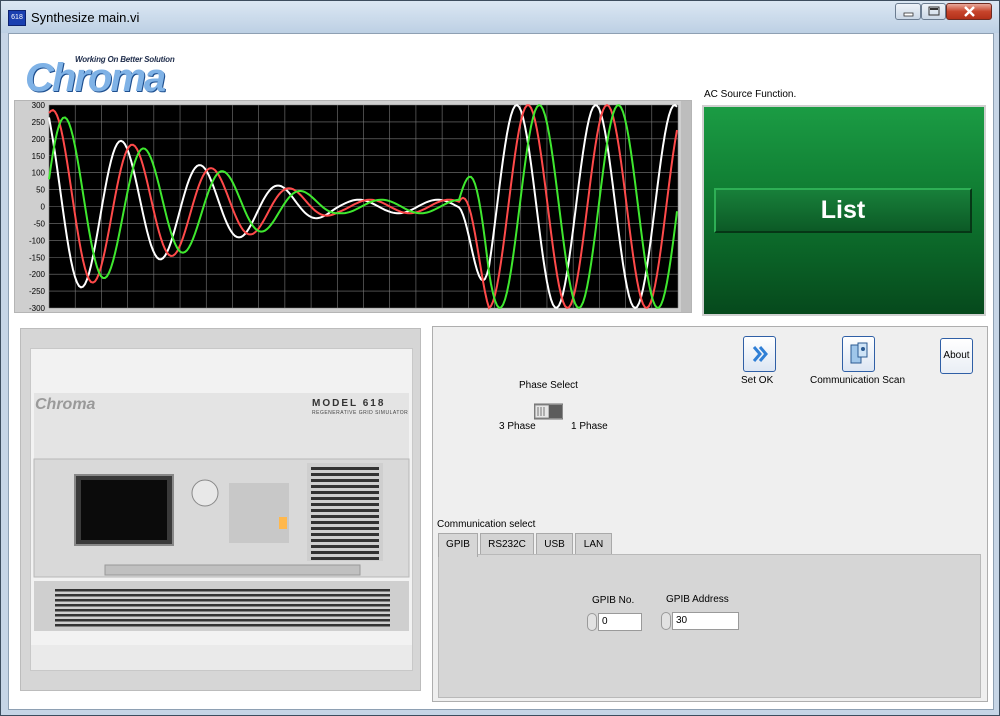 Image resolution: width=1000 pixels, height=716 pixels. Describe the element at coordinates (37, 274) in the screenshot. I see `y-tick-label: -200` at that location.